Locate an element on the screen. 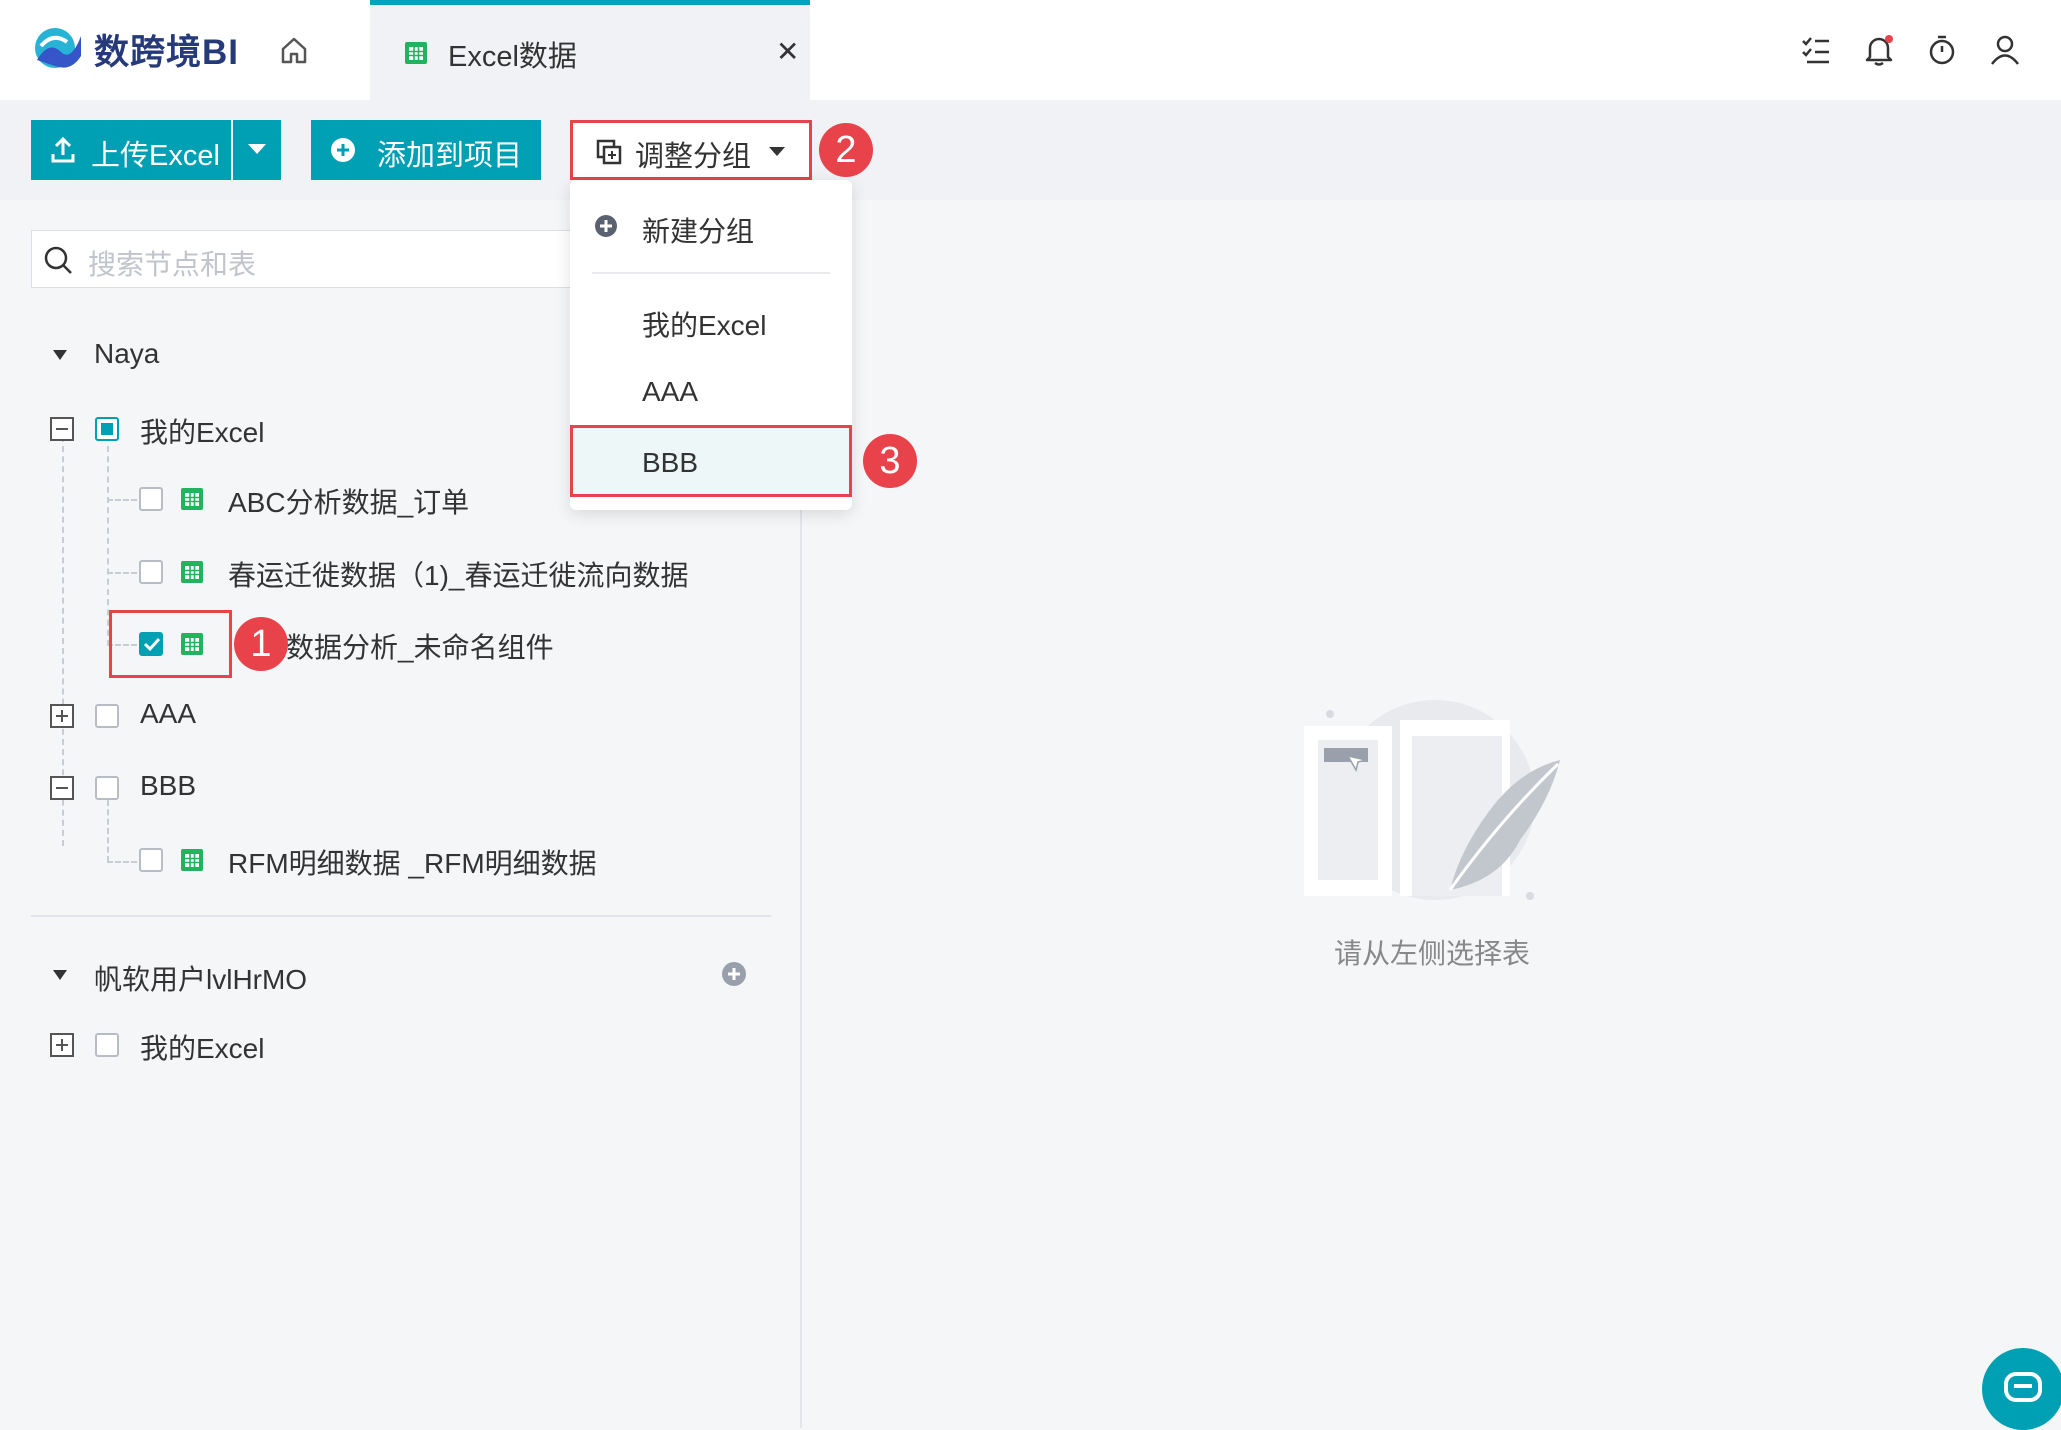 This screenshot has width=2061, height=1430. menu-item-label: 新建分组 is located at coordinates (698, 231).